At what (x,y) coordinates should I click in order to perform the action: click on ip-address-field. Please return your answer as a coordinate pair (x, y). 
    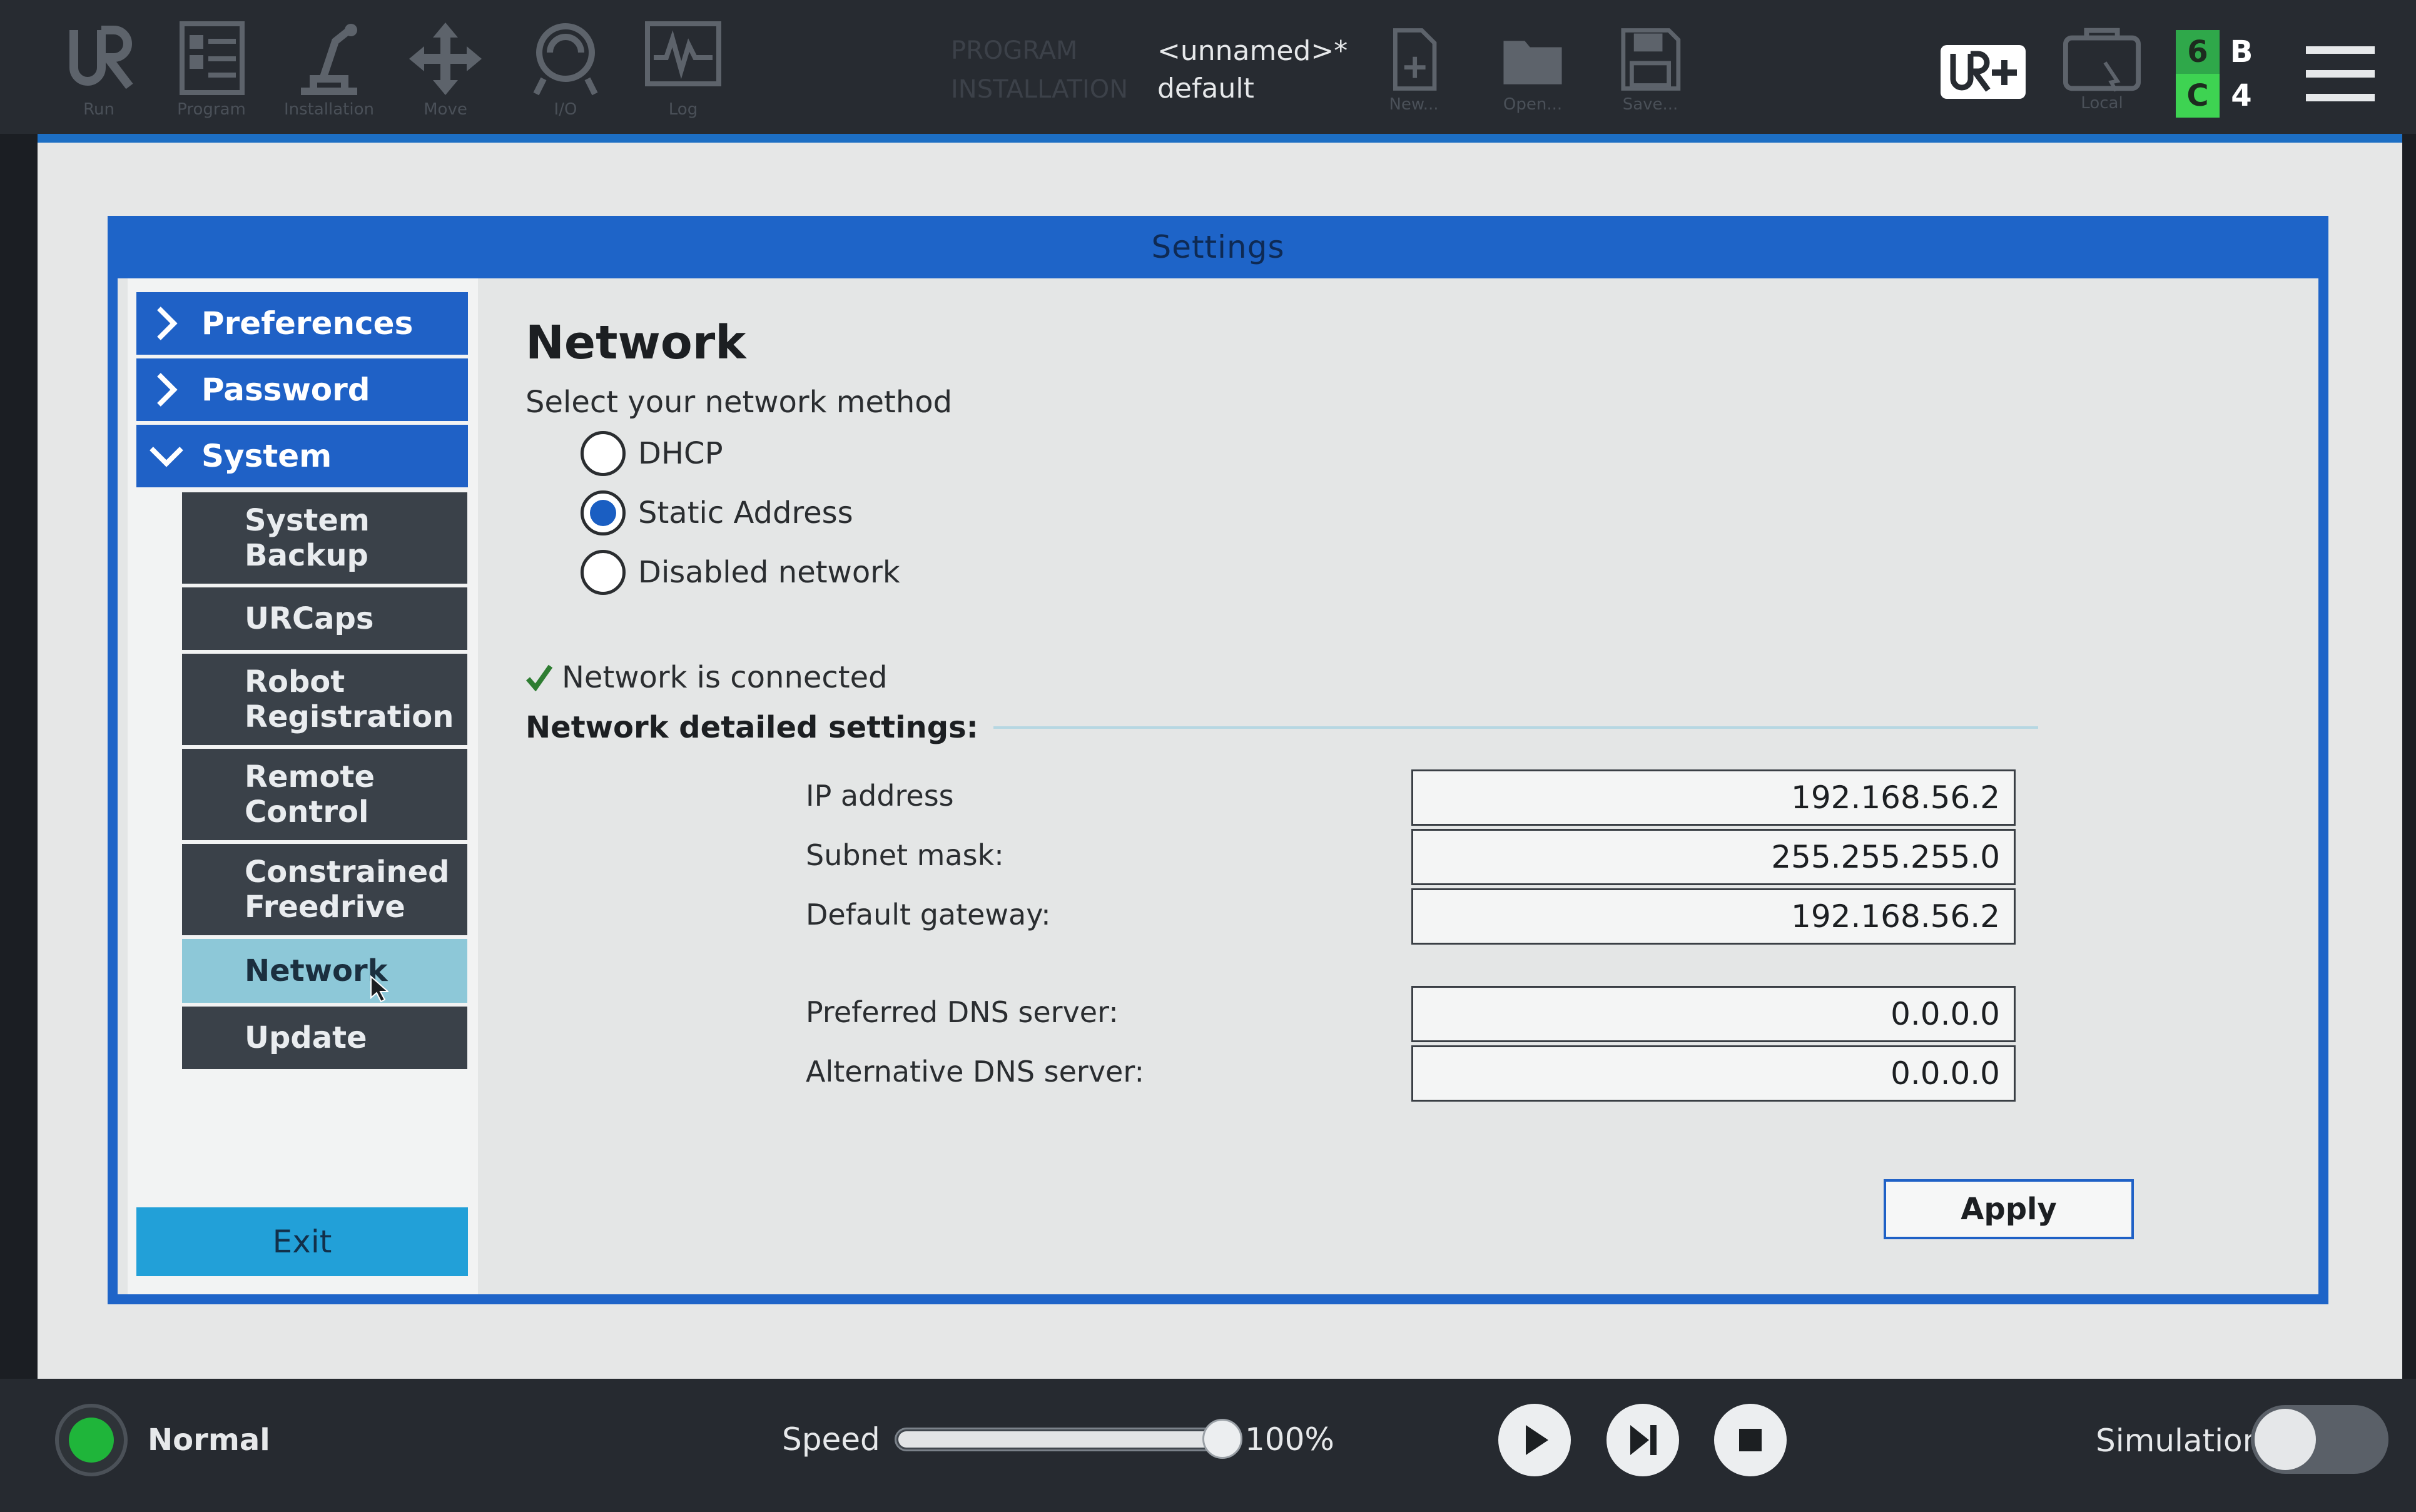
    Looking at the image, I should click on (1714, 798).